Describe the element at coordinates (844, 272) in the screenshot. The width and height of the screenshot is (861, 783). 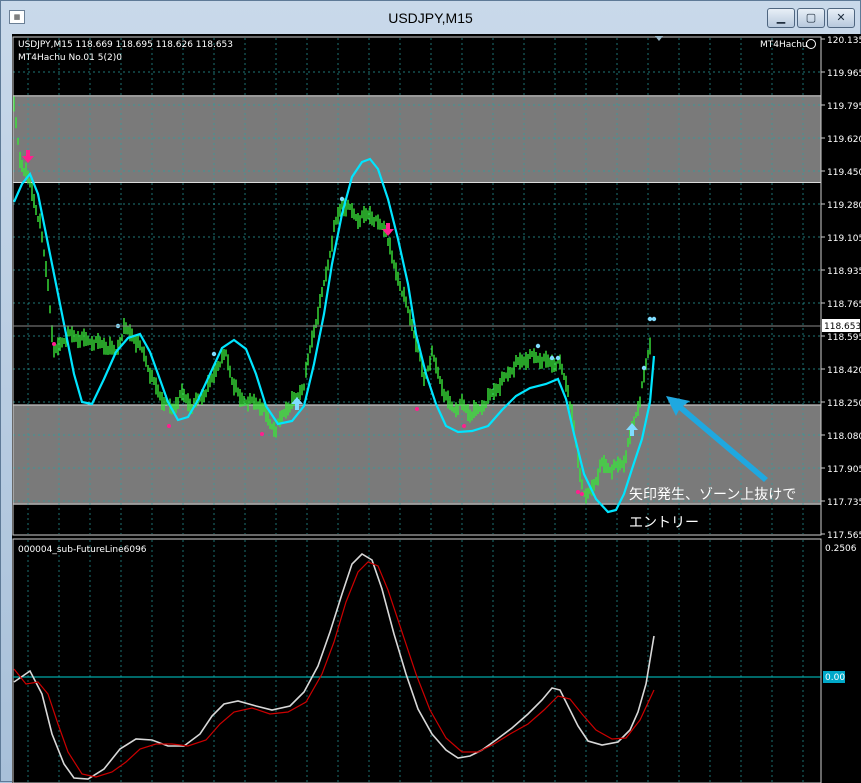
I see `price-label: 118.935` at that location.